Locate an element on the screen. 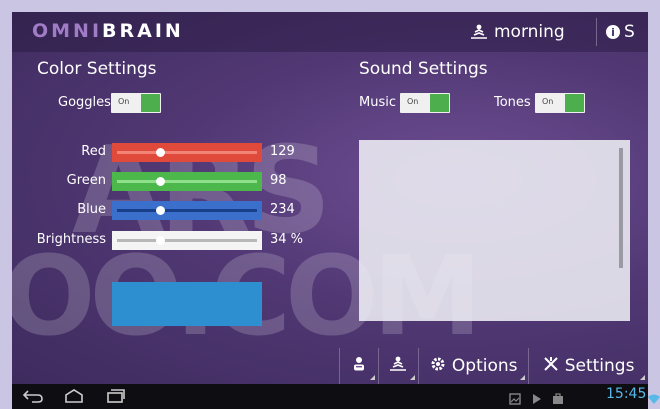 Image resolution: width=660 pixels, height=409 pixels. options-button: Options is located at coordinates (473, 366).